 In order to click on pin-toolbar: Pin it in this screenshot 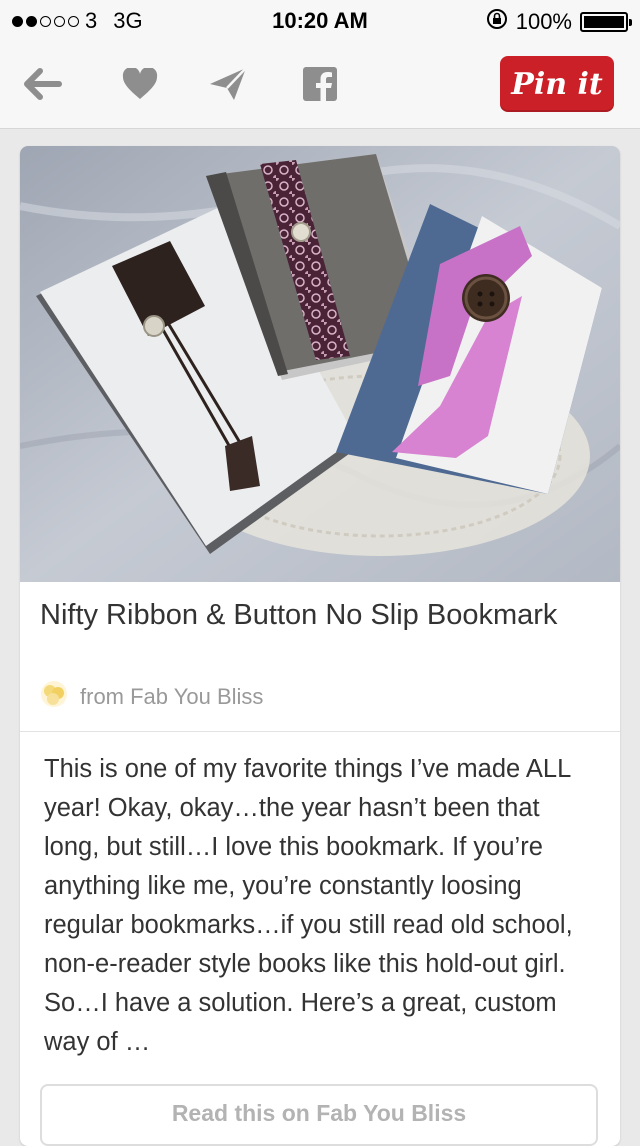, I will do `click(320, 84)`.